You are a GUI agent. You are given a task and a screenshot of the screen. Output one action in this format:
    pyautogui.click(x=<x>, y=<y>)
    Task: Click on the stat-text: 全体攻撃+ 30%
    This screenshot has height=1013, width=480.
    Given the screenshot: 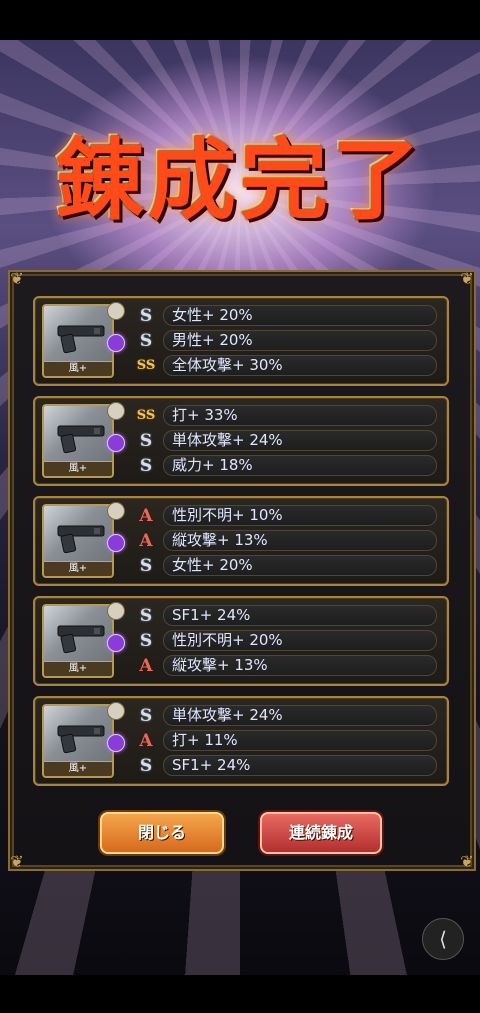 What is the action you would take?
    pyautogui.click(x=300, y=365)
    